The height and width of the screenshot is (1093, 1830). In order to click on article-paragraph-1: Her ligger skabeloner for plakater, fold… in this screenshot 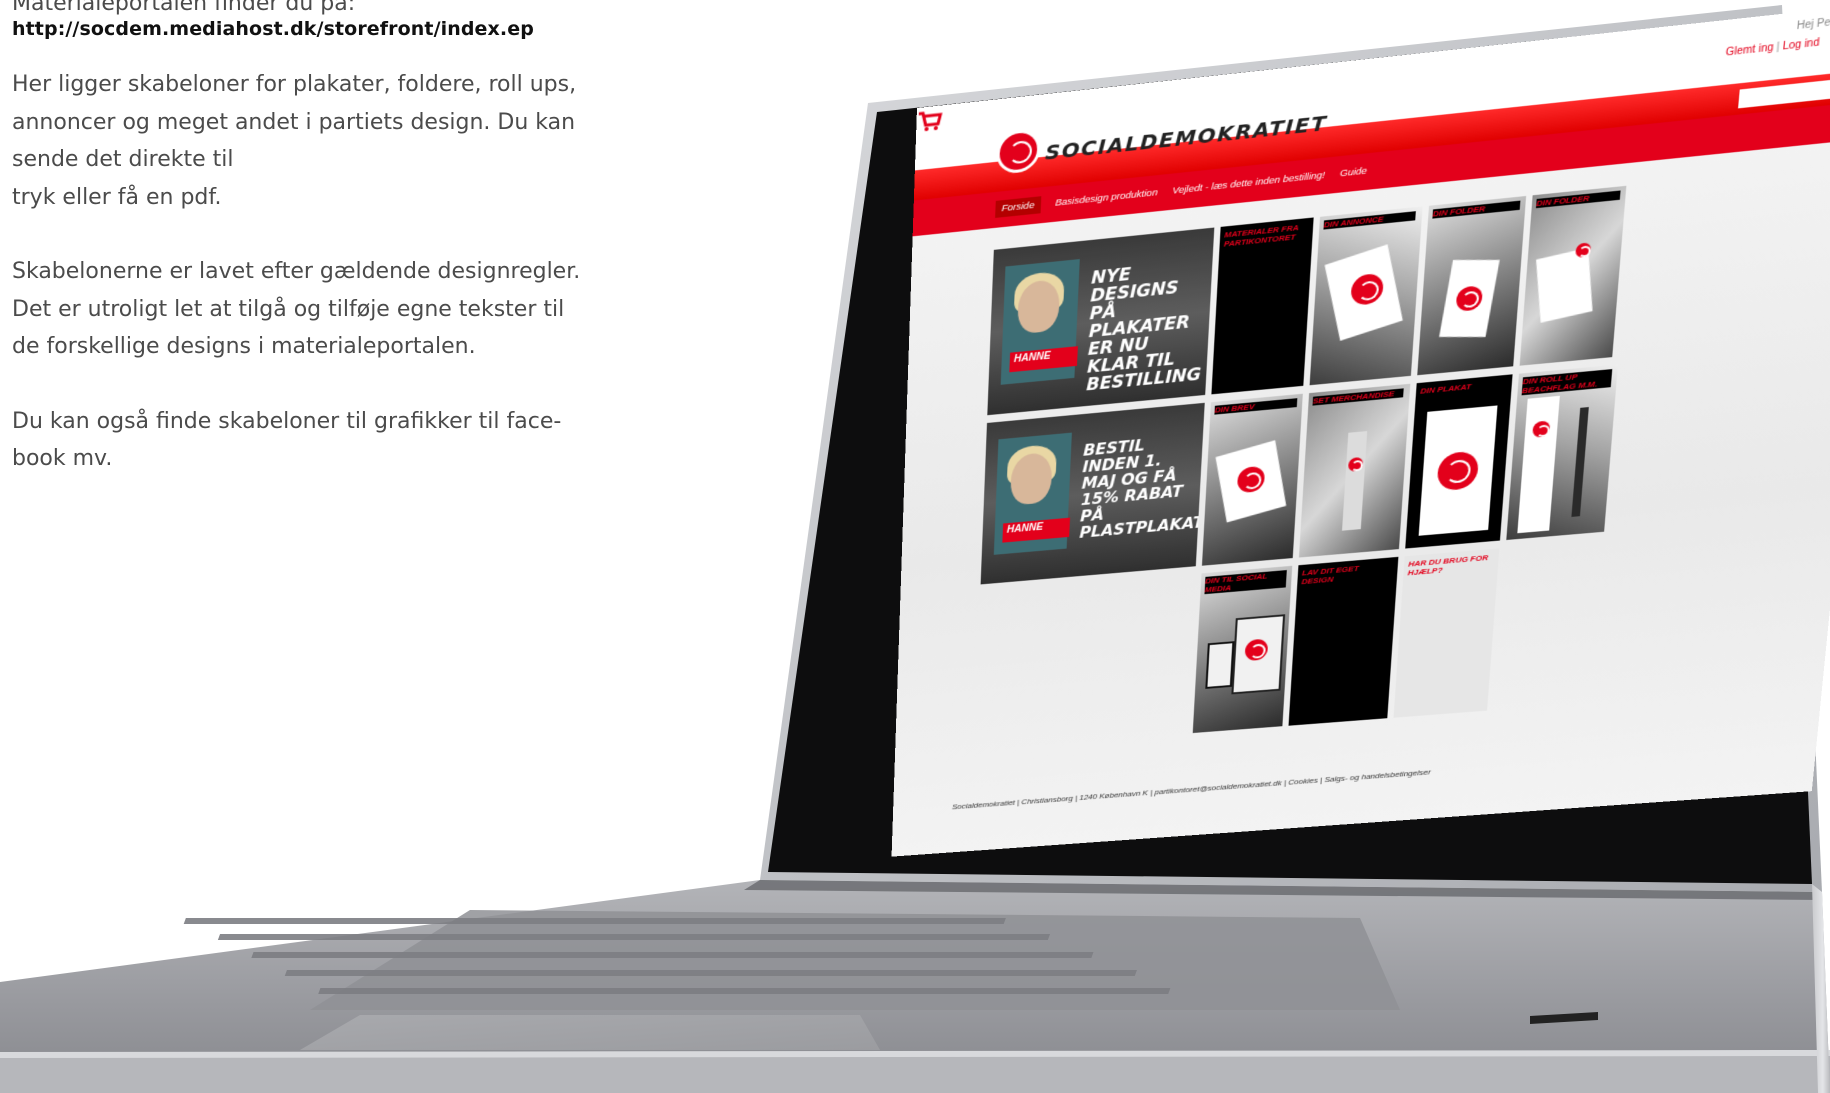, I will do `click(307, 141)`.